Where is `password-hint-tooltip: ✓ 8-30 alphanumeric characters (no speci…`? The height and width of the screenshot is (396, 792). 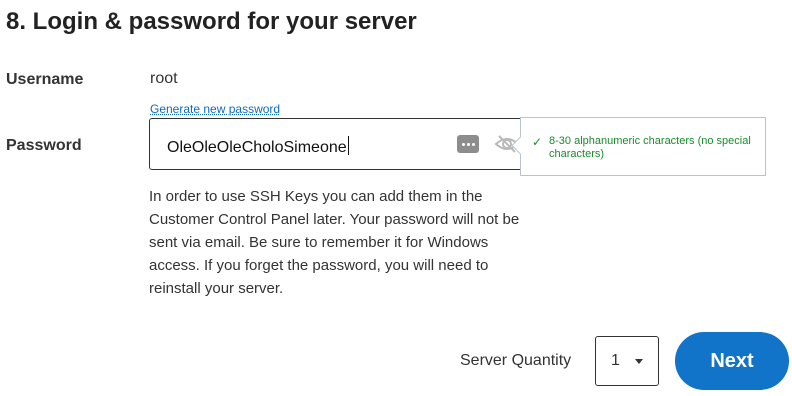 password-hint-tooltip: ✓ 8-30 alphanumeric characters (no speci… is located at coordinates (643, 146).